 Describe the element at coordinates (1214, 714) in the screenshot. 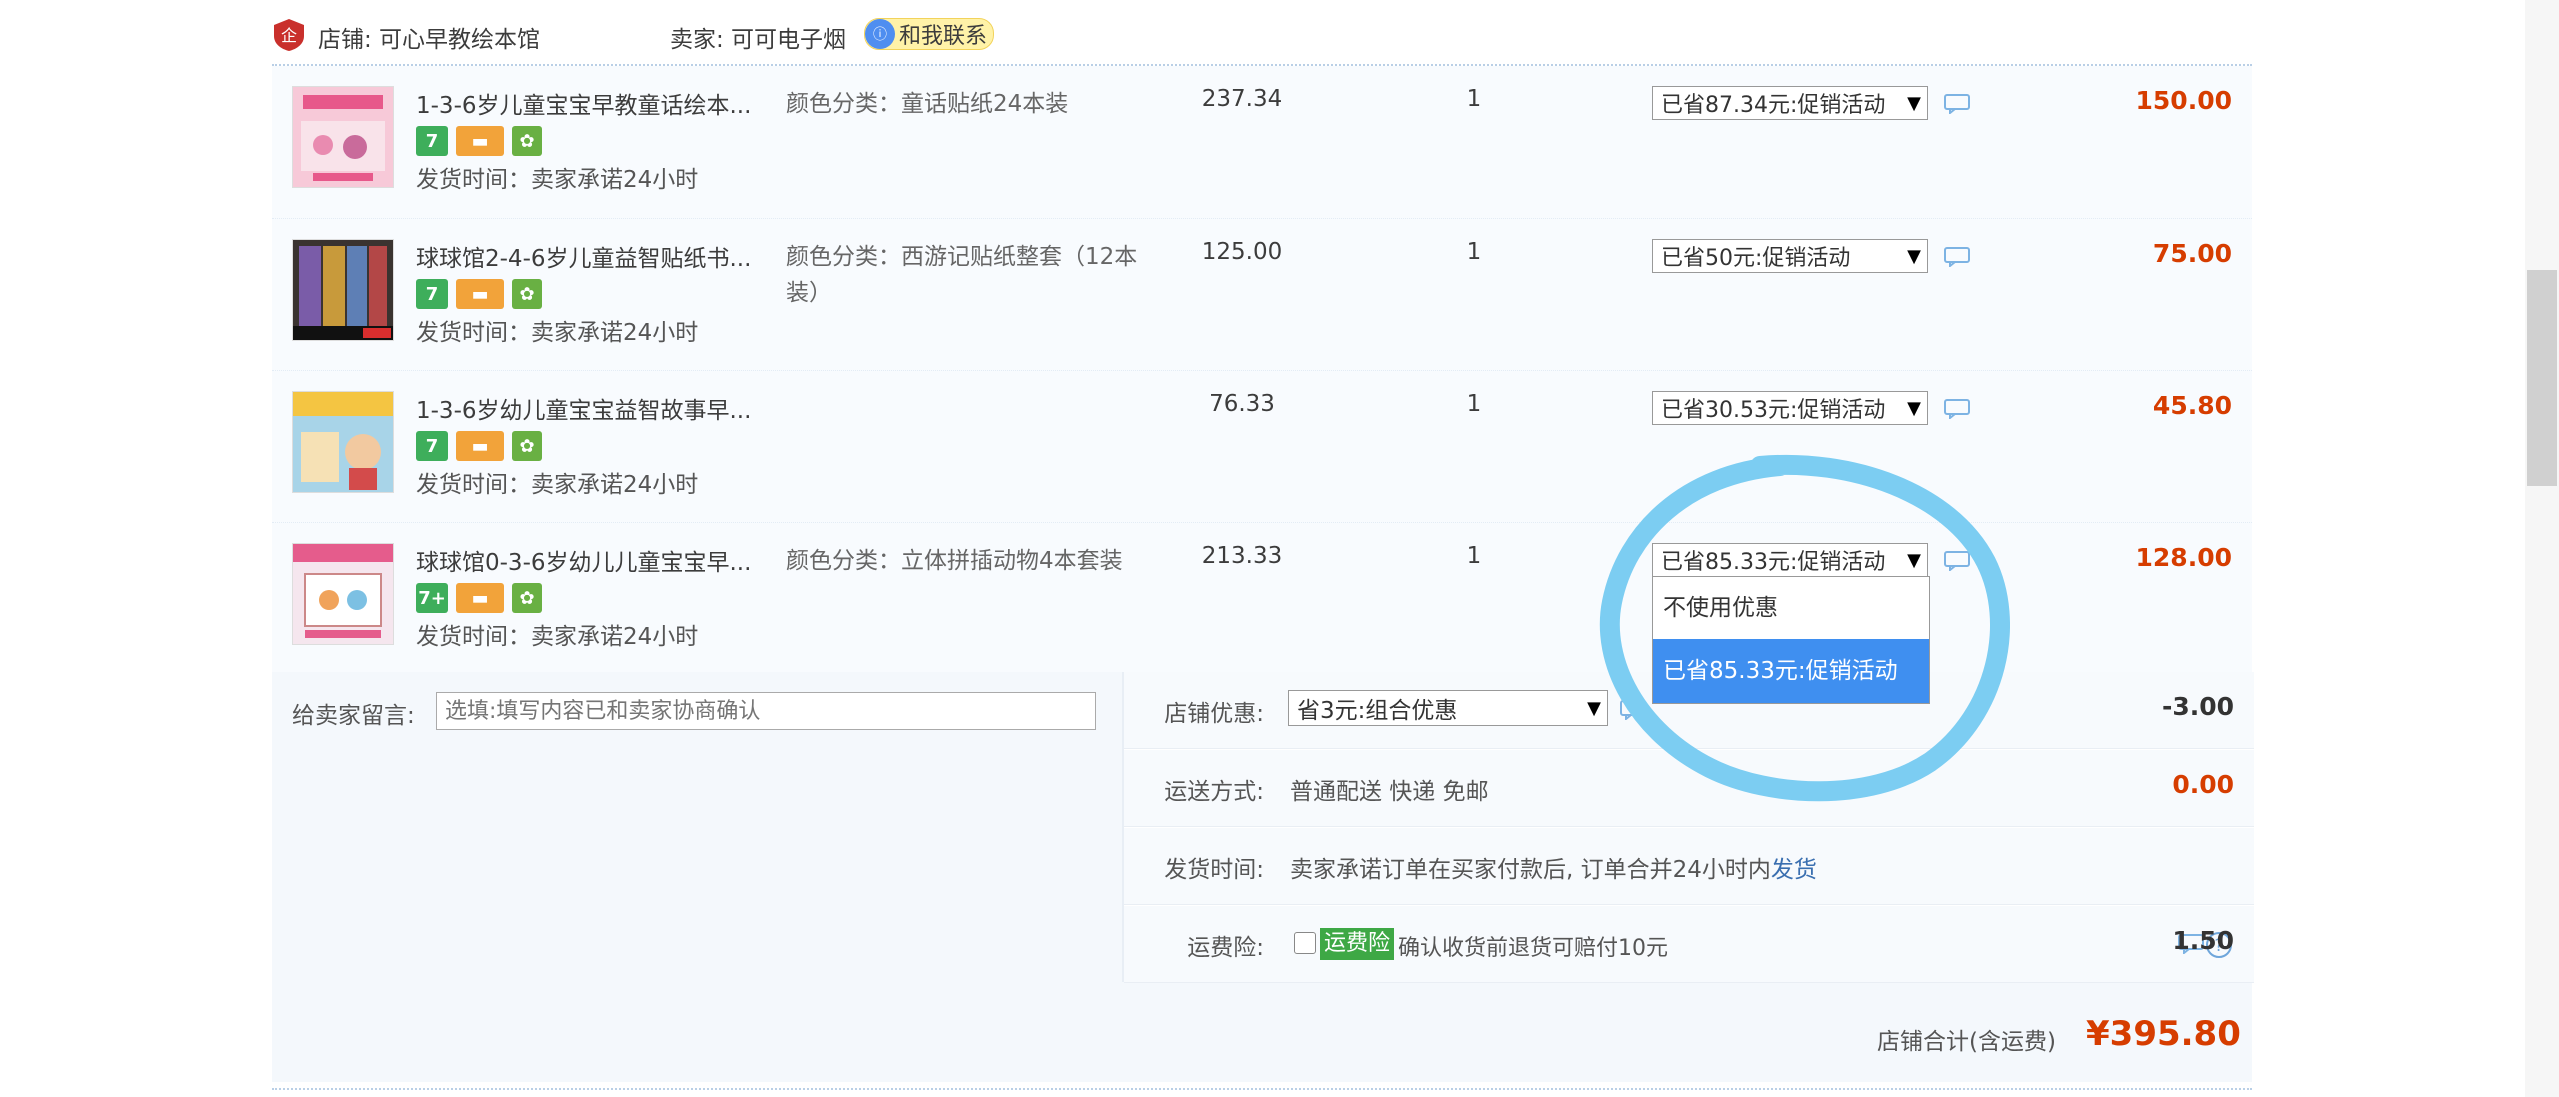

I see `shop-discount-label: 店铺优惠:` at that location.